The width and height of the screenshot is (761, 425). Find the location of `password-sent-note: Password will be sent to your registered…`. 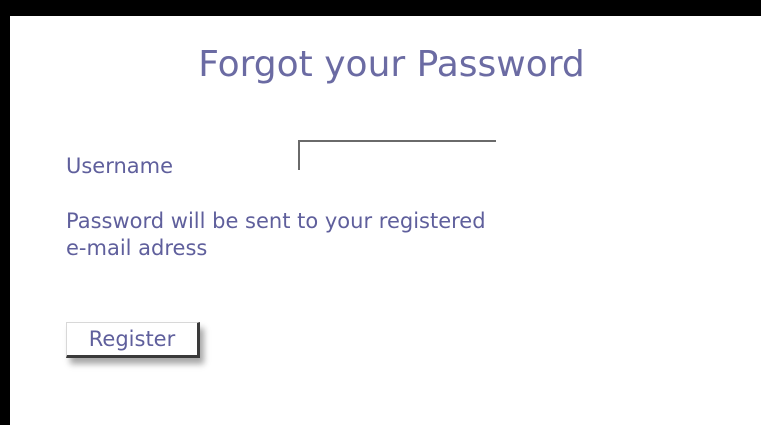

password-sent-note: Password will be sent to your registered… is located at coordinates (276, 234).